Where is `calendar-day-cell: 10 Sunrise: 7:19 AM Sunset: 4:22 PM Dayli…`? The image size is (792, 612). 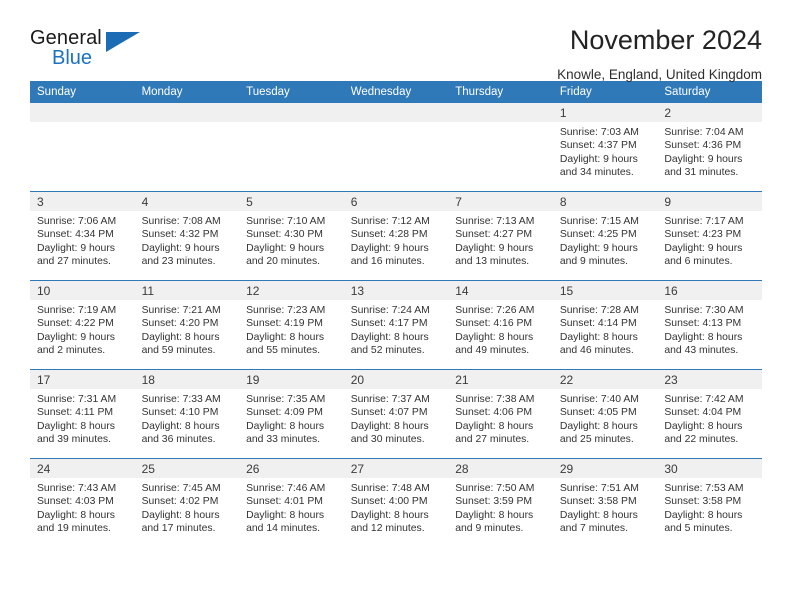
calendar-day-cell: 10 Sunrise: 7:19 AM Sunset: 4:22 PM Dayli… is located at coordinates (82, 325).